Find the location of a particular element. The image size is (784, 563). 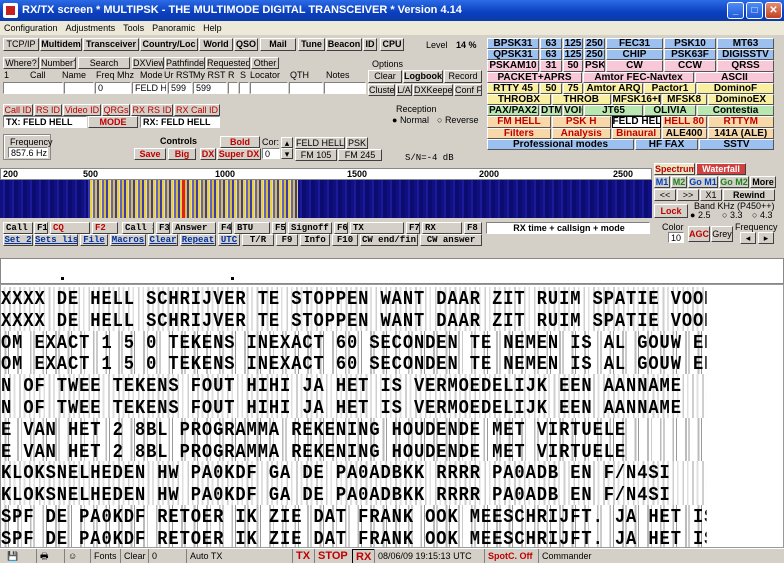

macro-f4: F4 is located at coordinates (225, 228).